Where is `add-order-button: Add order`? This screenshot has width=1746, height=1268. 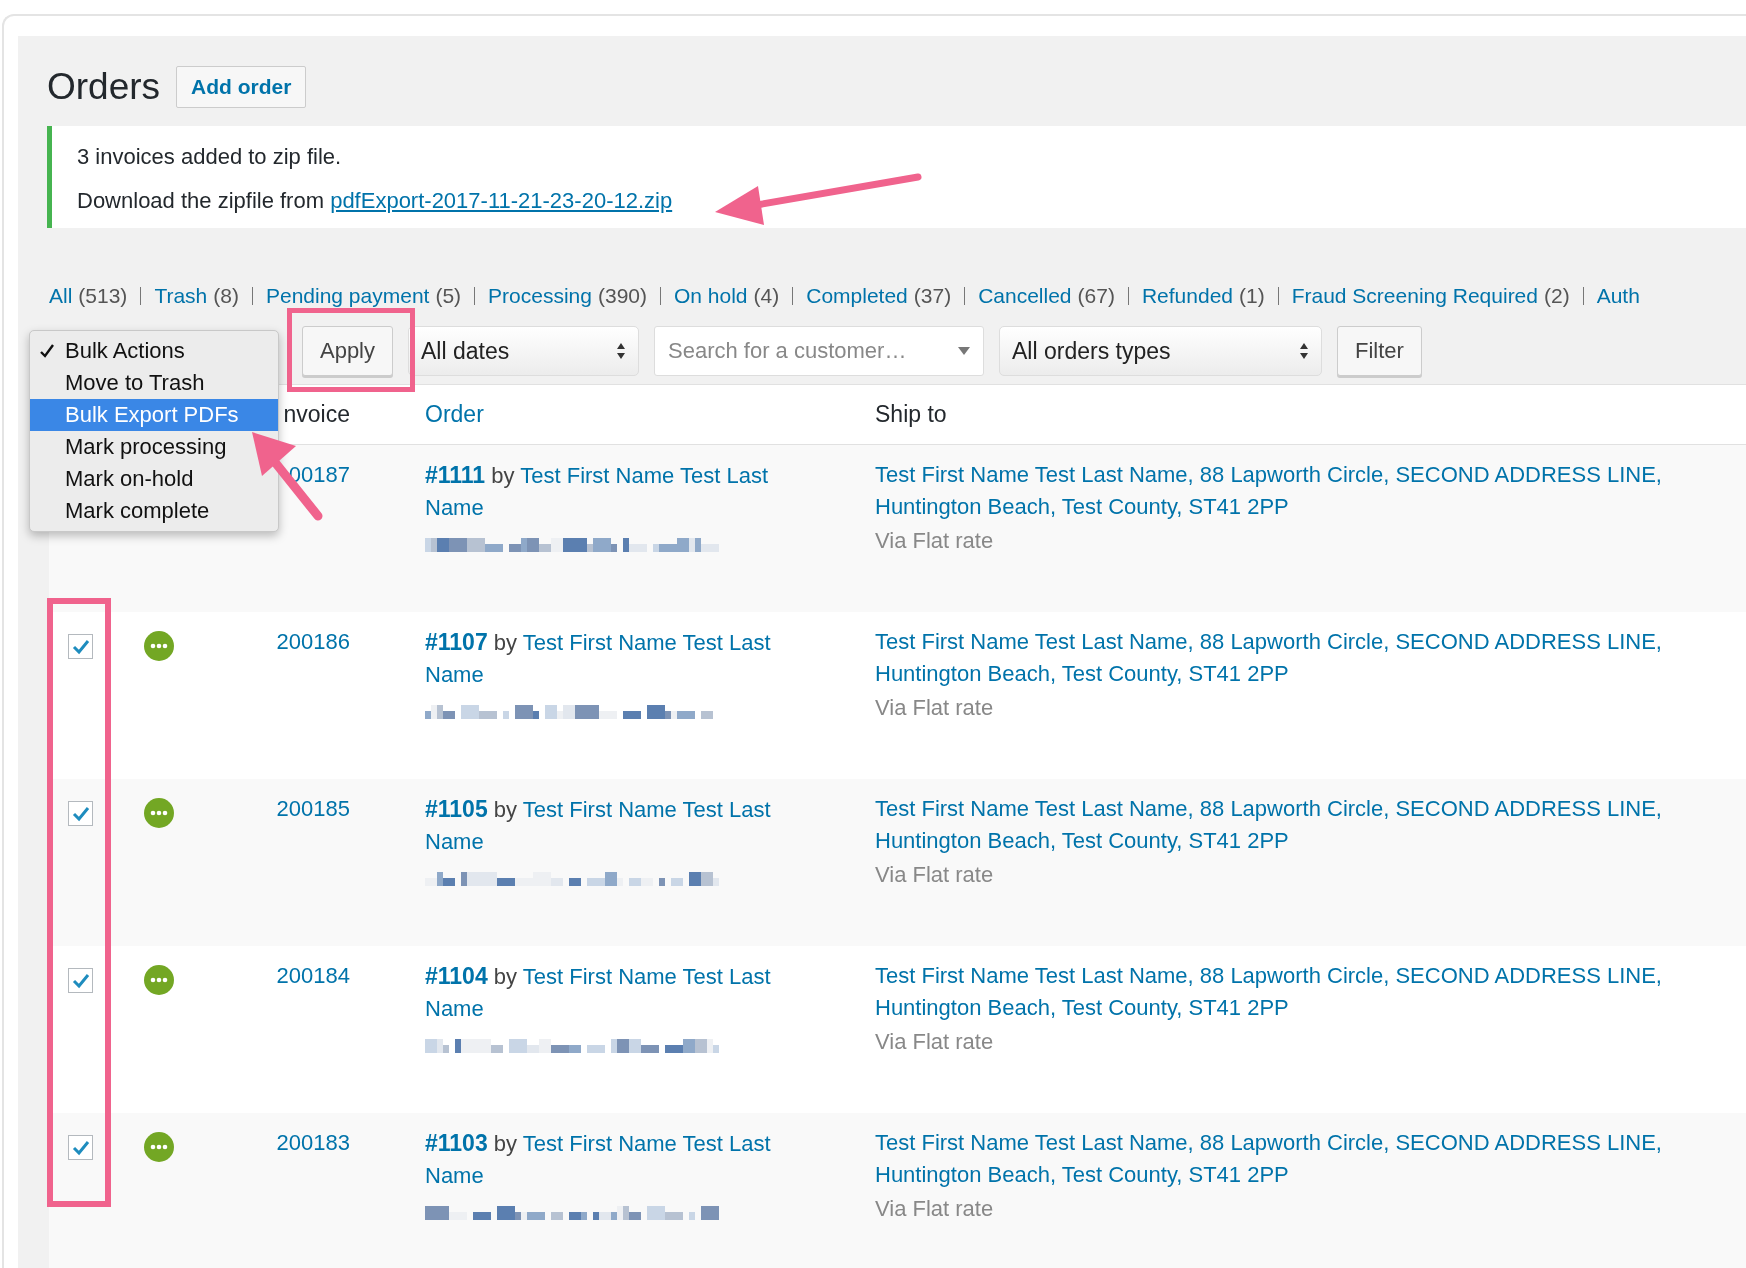
add-order-button: Add order is located at coordinates (241, 87).